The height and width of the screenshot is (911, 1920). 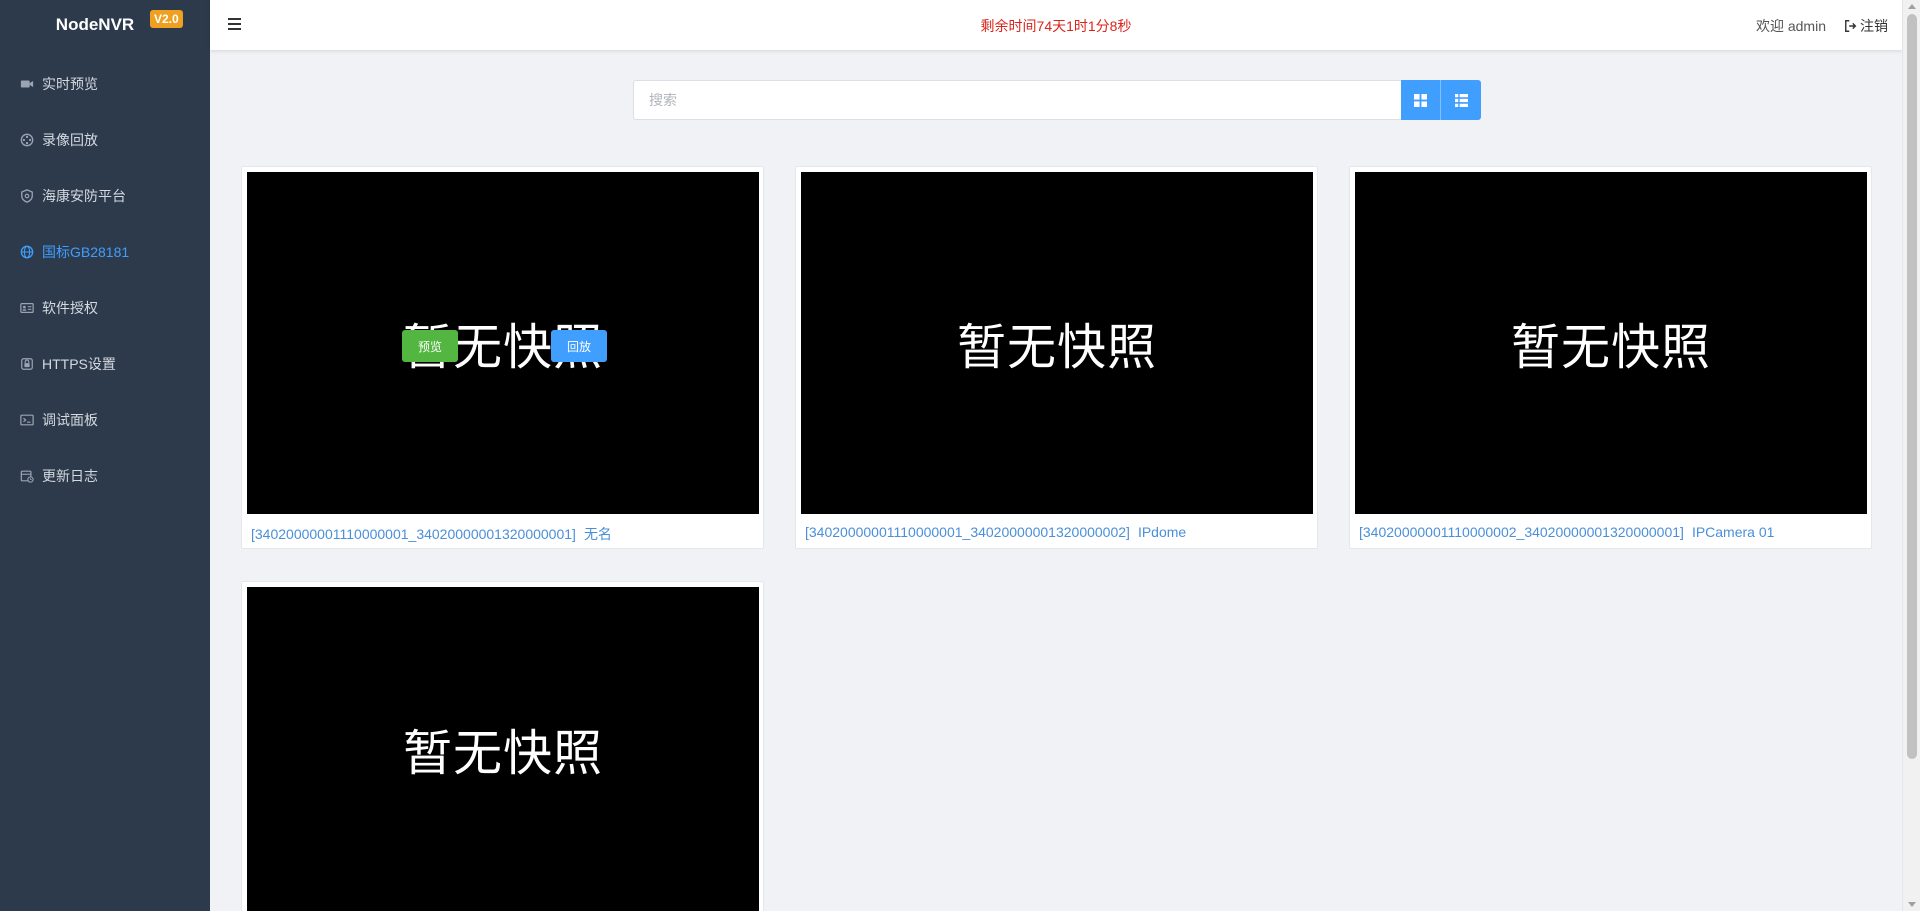 I want to click on sidebar-item-label: 海康安防平台, so click(x=84, y=196).